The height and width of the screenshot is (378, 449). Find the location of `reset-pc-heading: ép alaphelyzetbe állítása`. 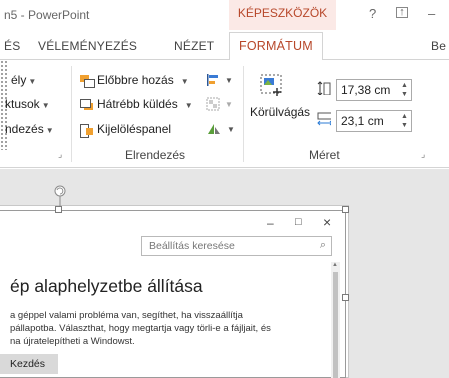

reset-pc-heading: ép alaphelyzetbe állítása is located at coordinates (106, 286).